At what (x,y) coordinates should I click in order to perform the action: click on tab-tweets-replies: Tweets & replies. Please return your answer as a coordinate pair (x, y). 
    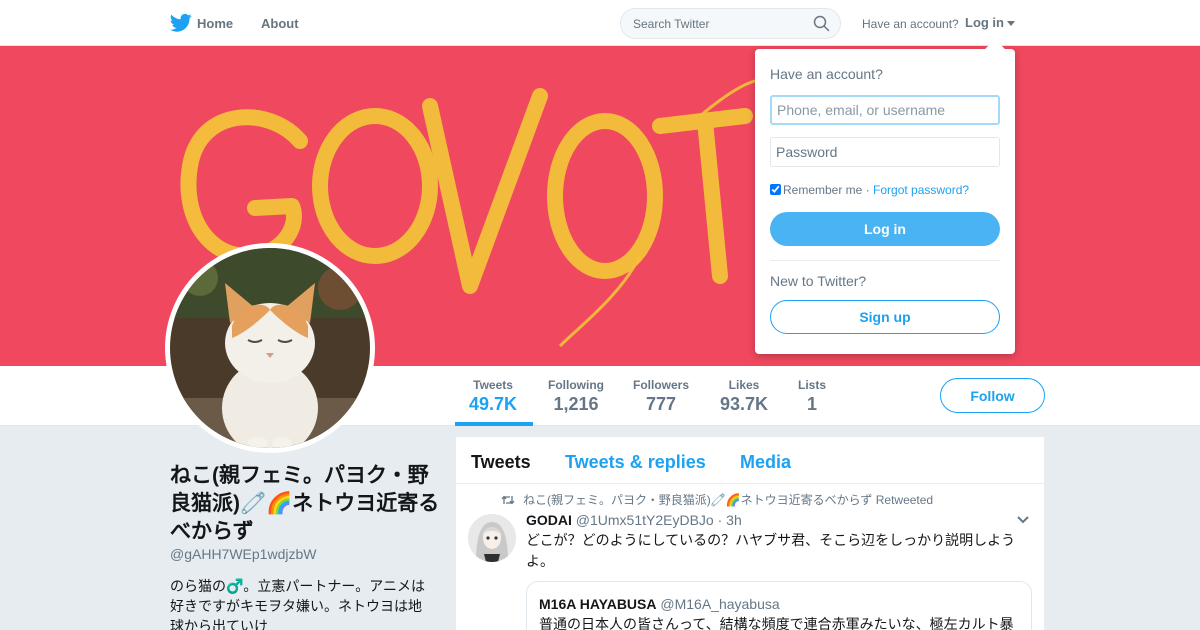
    Looking at the image, I should click on (635, 462).